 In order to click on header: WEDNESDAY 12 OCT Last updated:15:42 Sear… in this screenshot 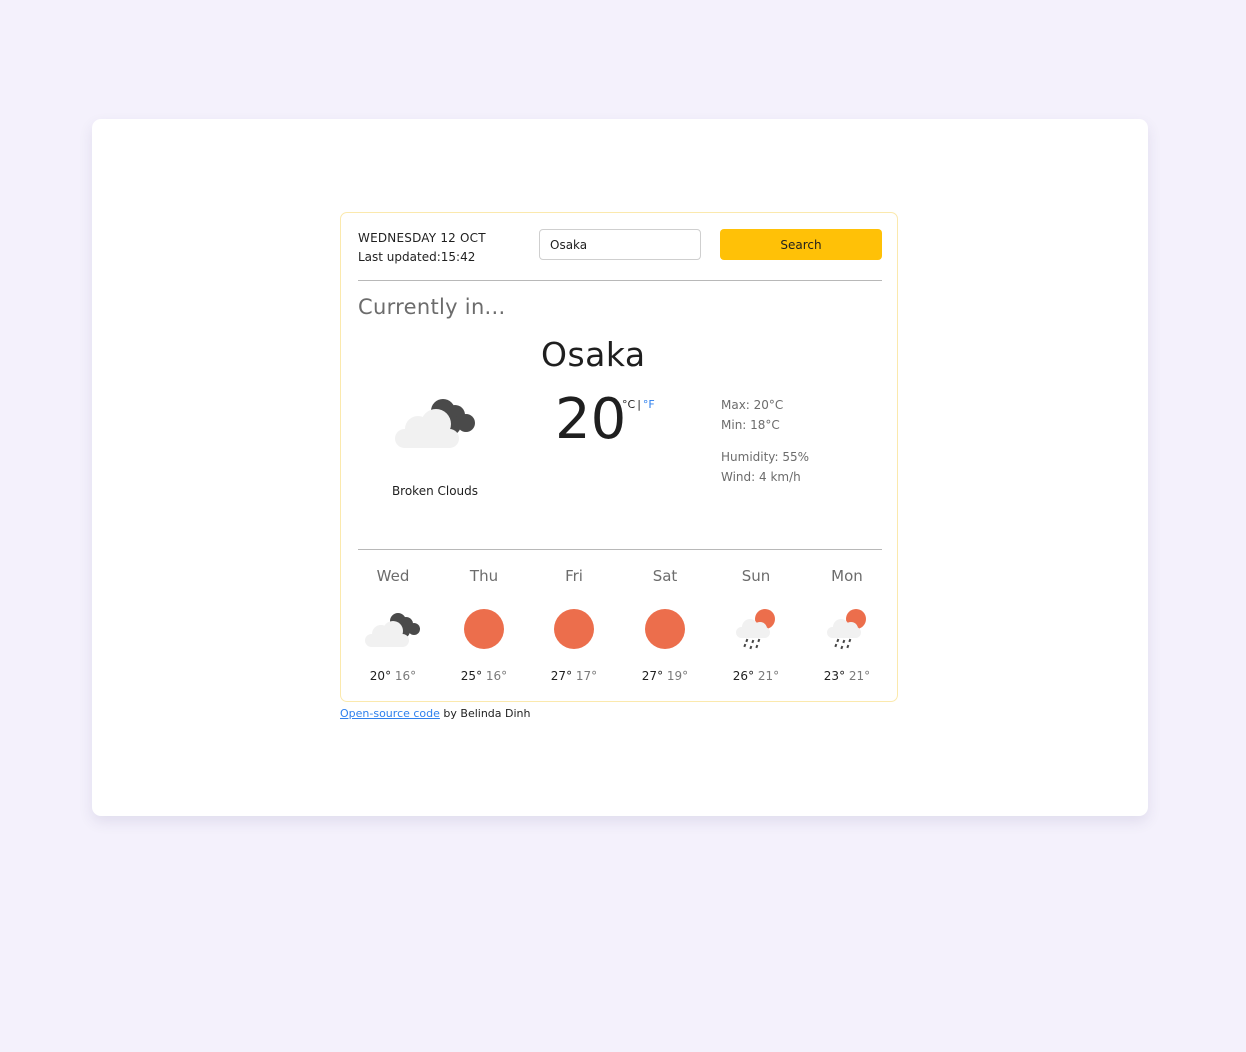, I will do `click(620, 255)`.